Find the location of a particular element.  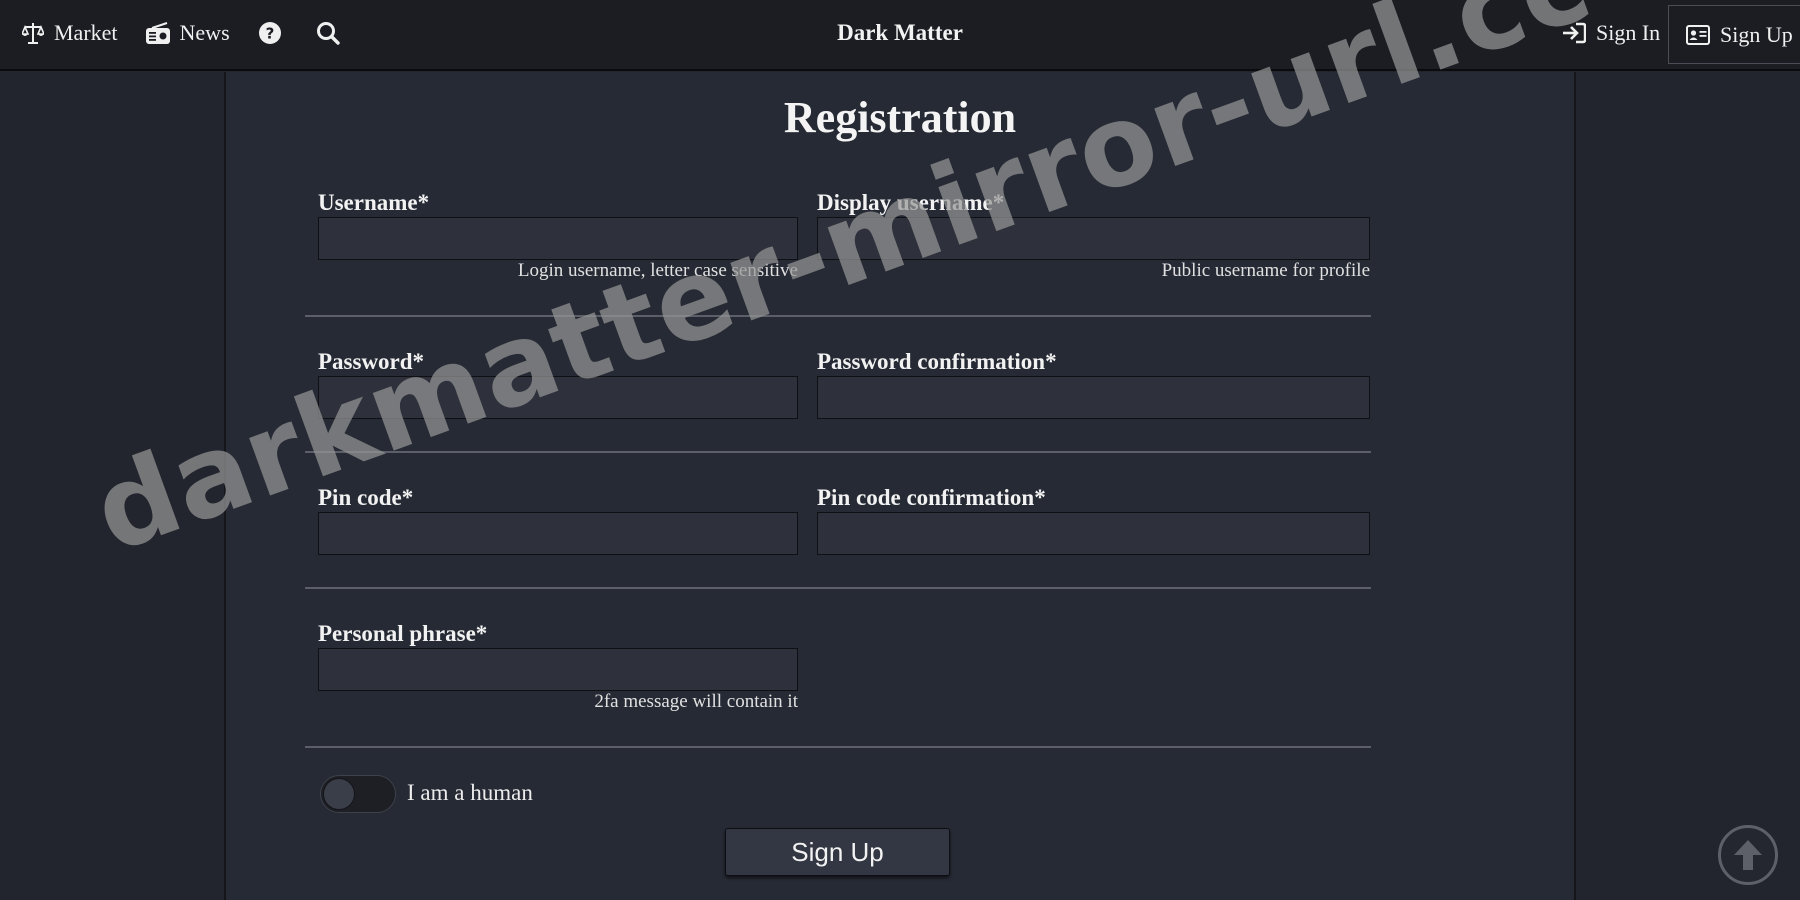

arrow-up-icon is located at coordinates (1748, 855).